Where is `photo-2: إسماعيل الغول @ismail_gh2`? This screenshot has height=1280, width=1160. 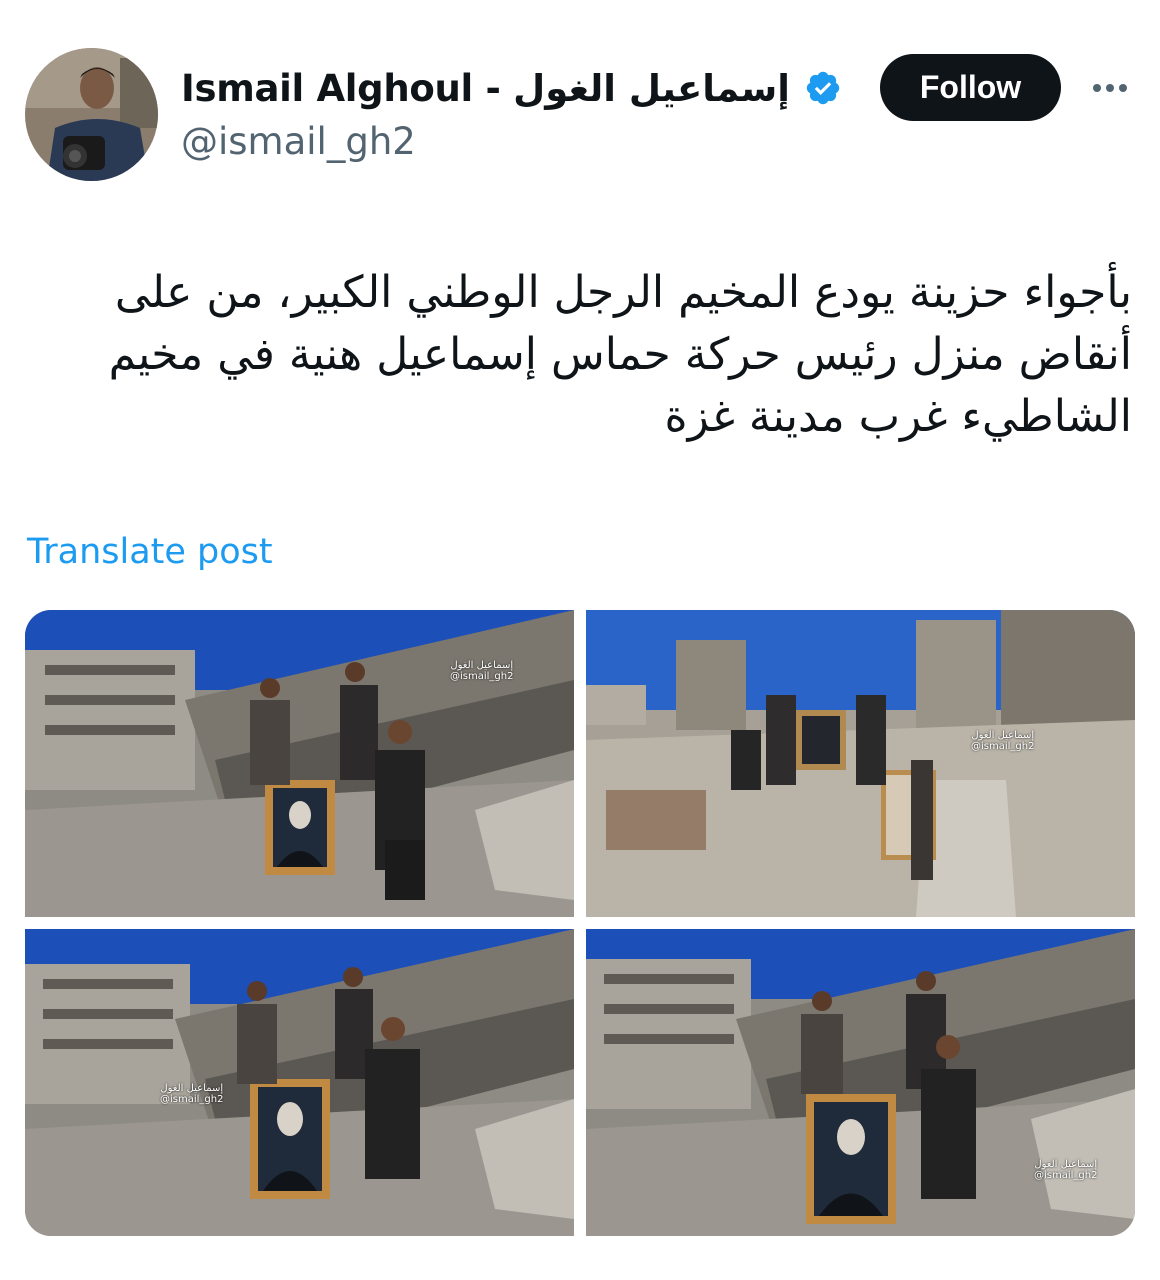 photo-2: إسماعيل الغول @ismail_gh2 is located at coordinates (860, 763).